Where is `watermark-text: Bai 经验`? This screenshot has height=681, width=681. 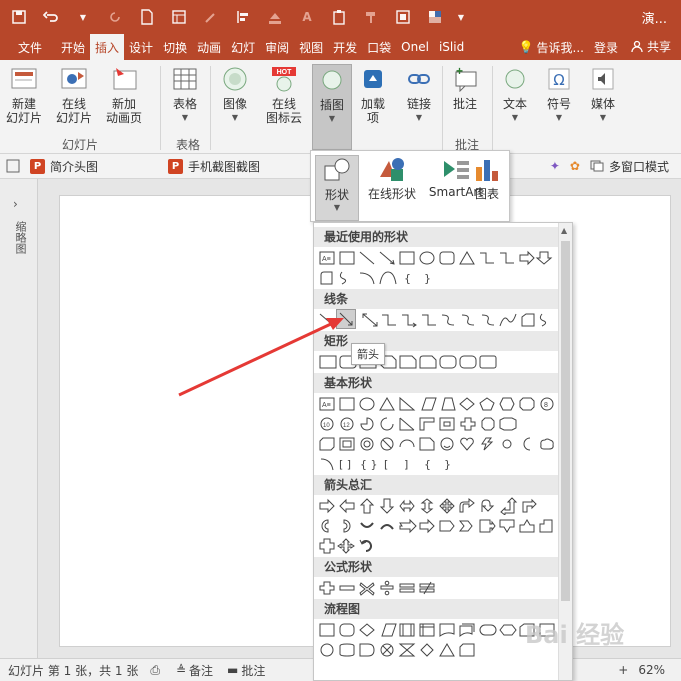 watermark-text: Bai 经验 is located at coordinates (575, 635).